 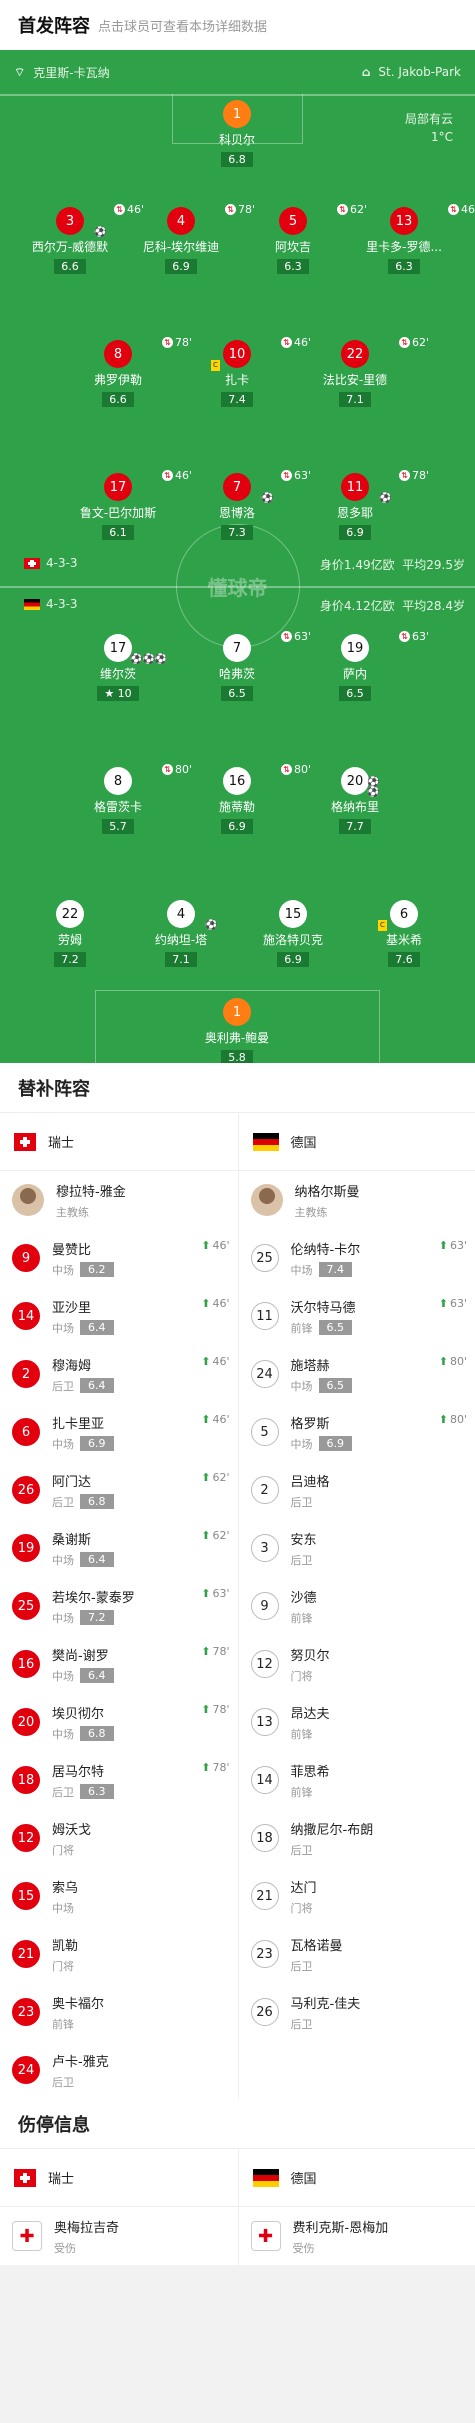 I want to click on player-swiss-7: 7 ⇅ 63' ⚽ 恩博洛 7.3, so click(x=249, y=504).